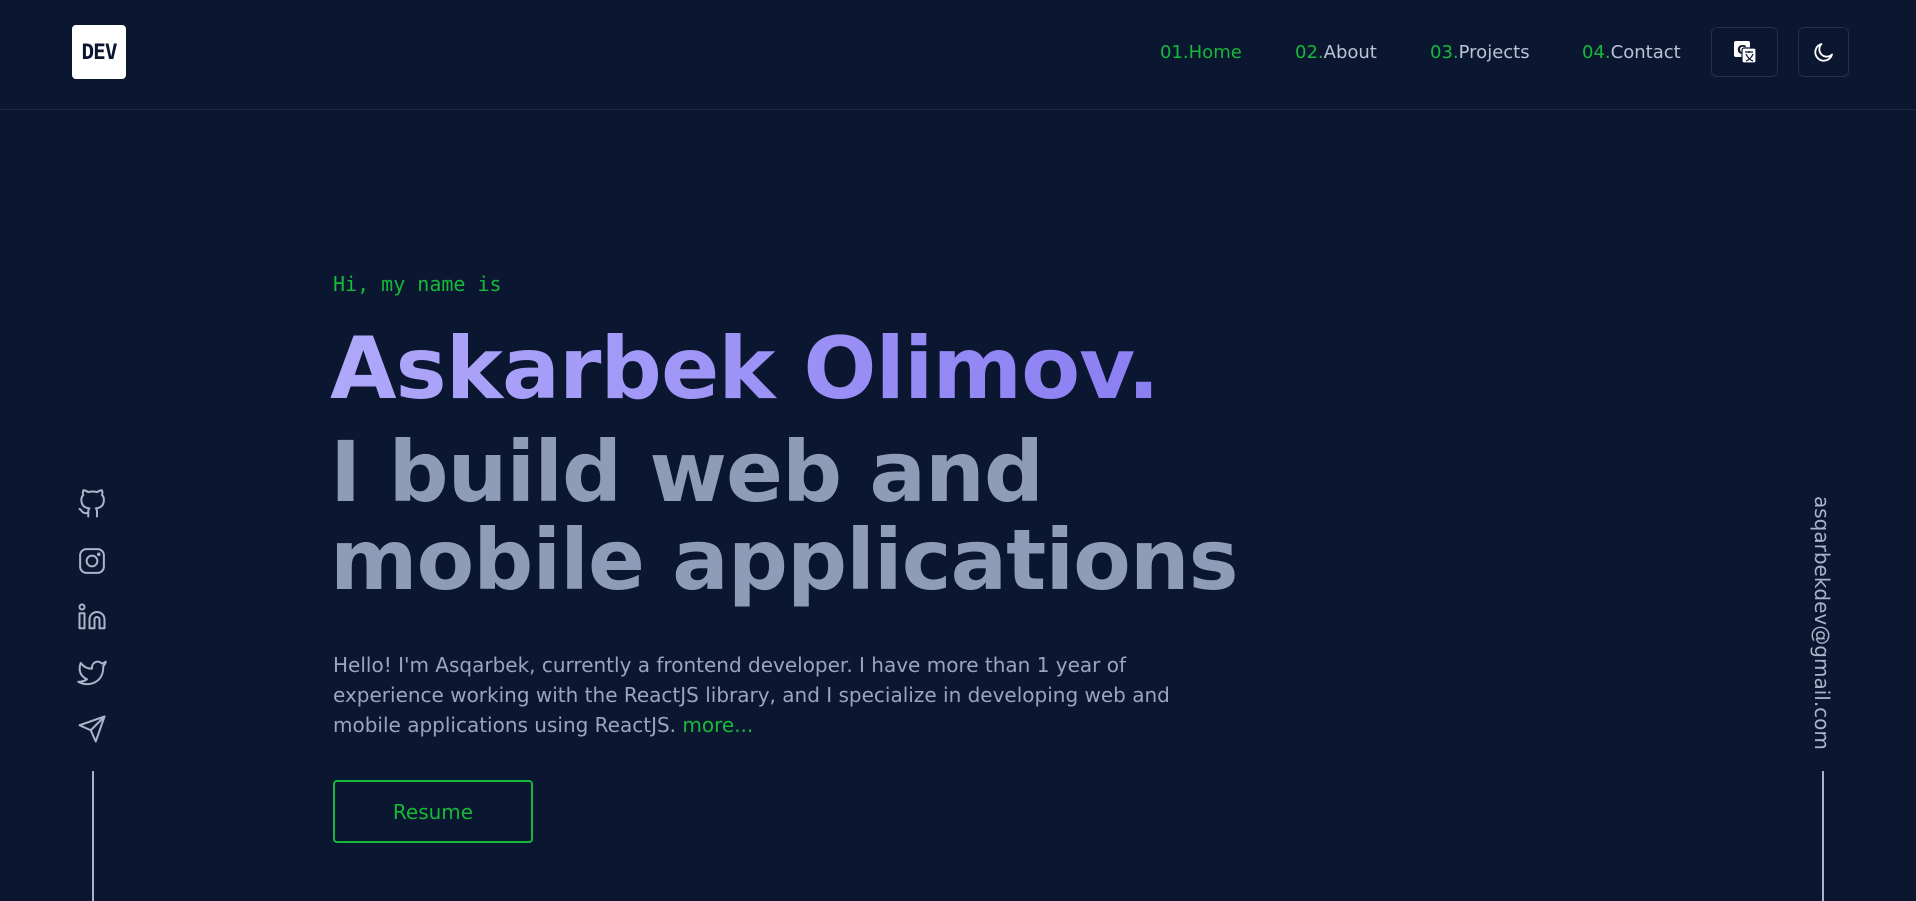 The height and width of the screenshot is (901, 1916). What do you see at coordinates (1645, 52) in the screenshot?
I see `nav-label: Contact` at bounding box center [1645, 52].